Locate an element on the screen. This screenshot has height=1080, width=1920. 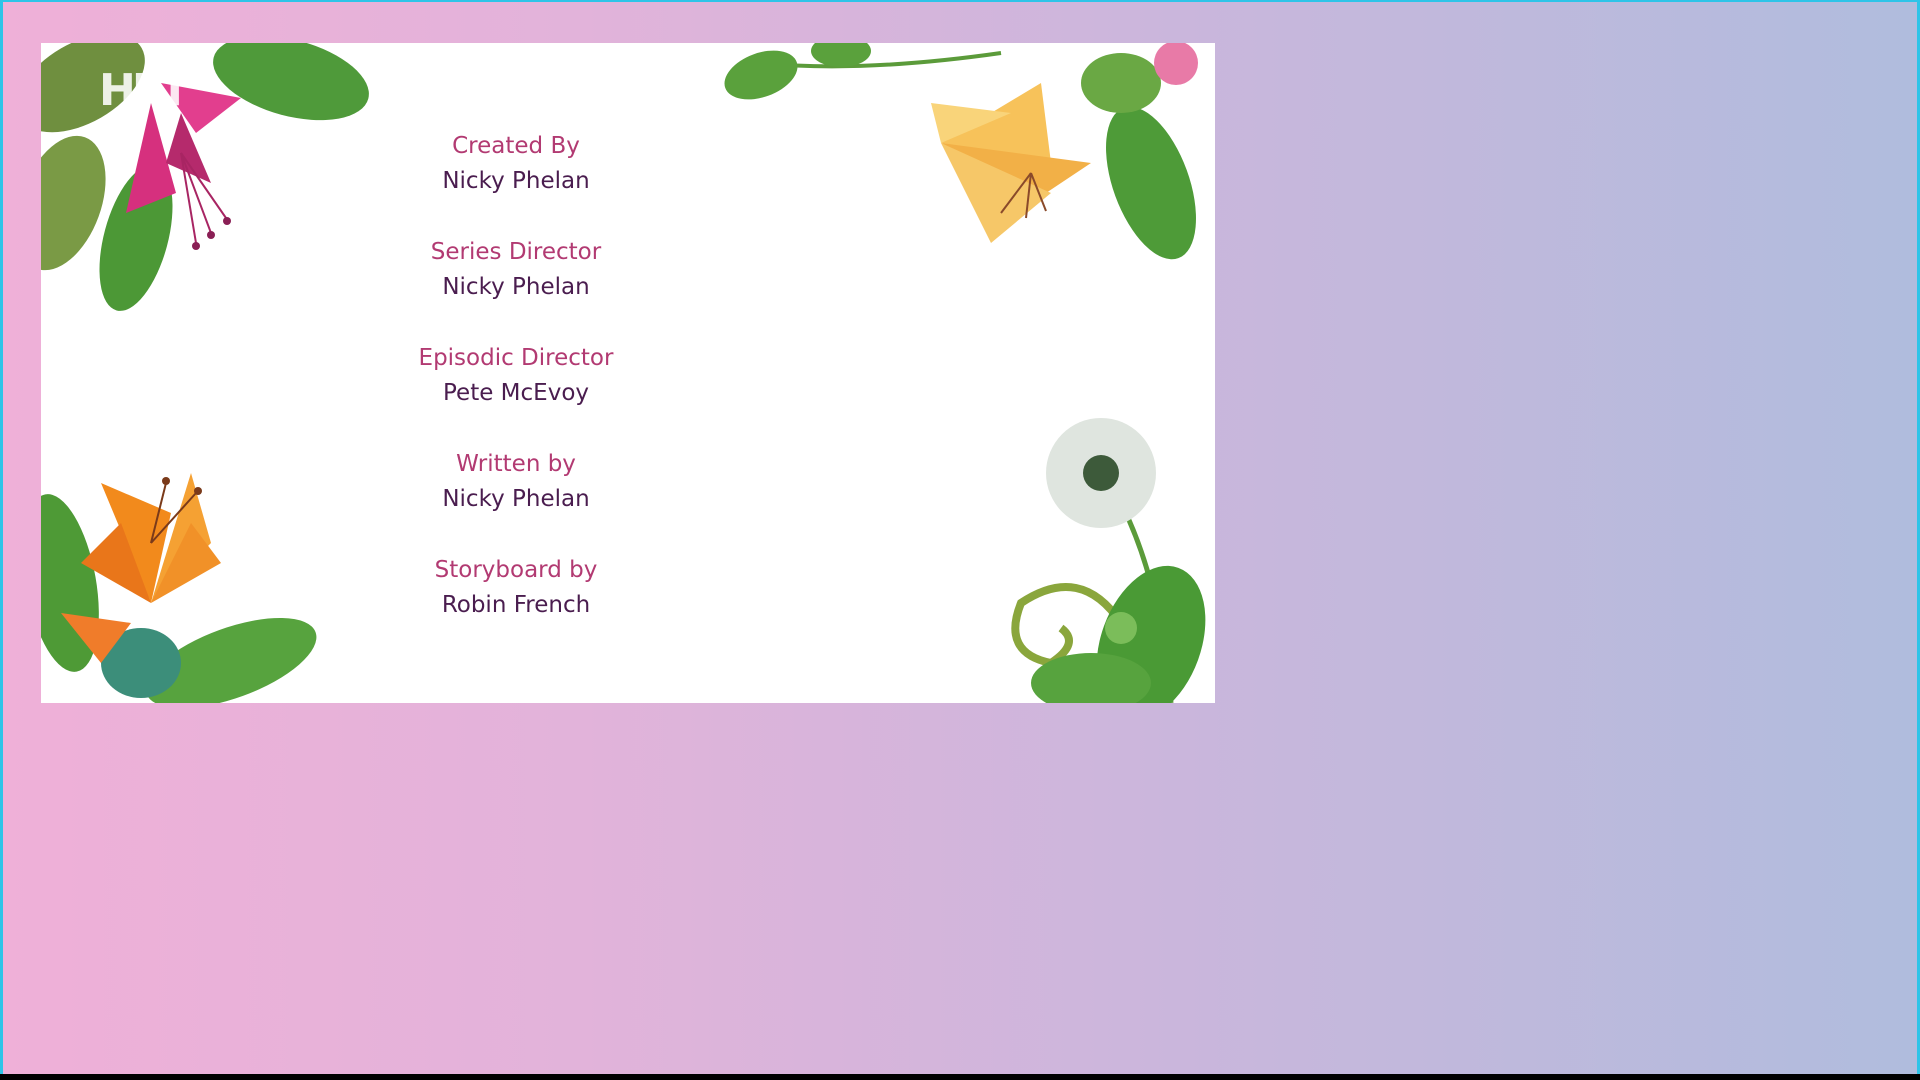
credit-series-director: Series Director Nicky Phelan is located at coordinates (516, 288).